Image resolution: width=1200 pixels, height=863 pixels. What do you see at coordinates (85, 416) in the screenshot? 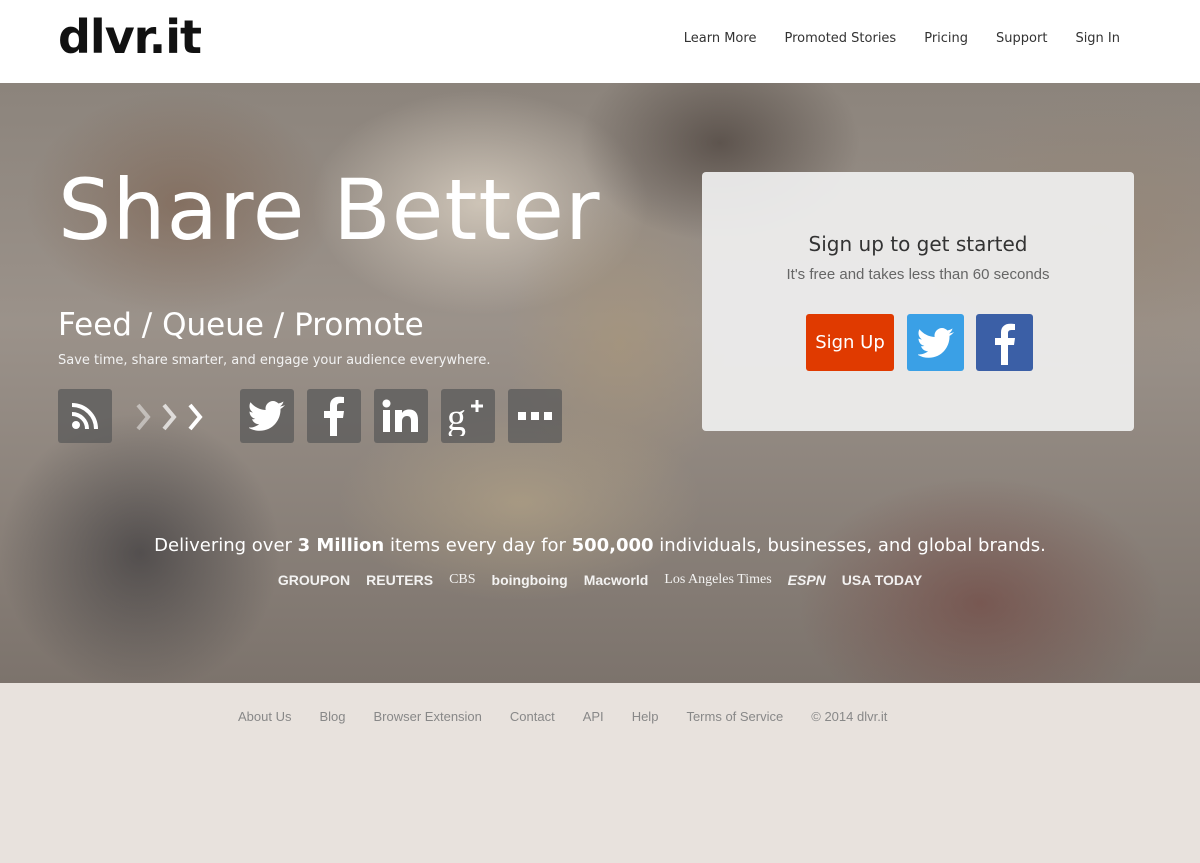
I see `rss-icon` at bounding box center [85, 416].